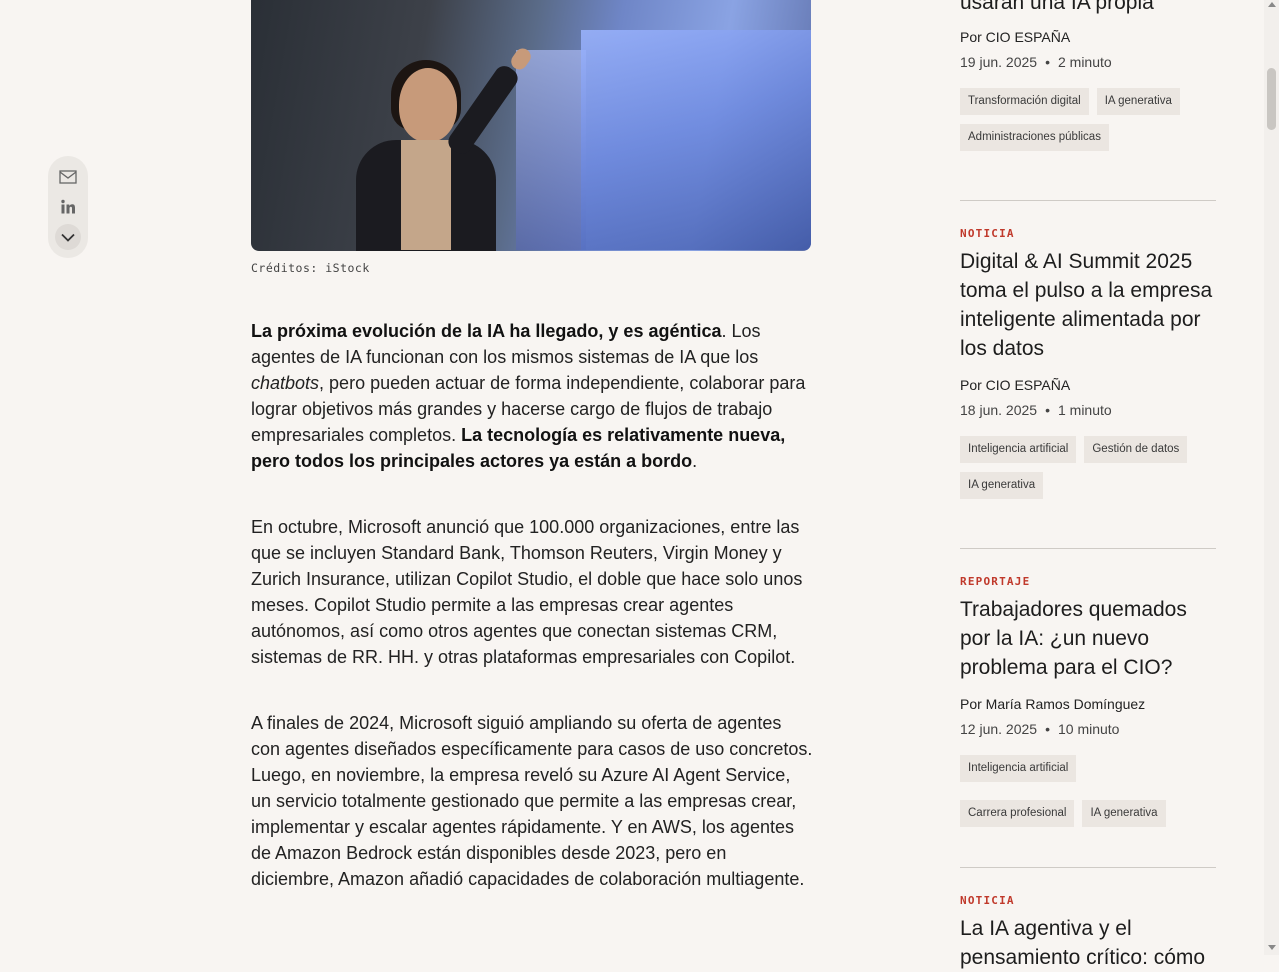  Describe the element at coordinates (1136, 449) in the screenshot. I see `tag: Gestión de datos` at that location.